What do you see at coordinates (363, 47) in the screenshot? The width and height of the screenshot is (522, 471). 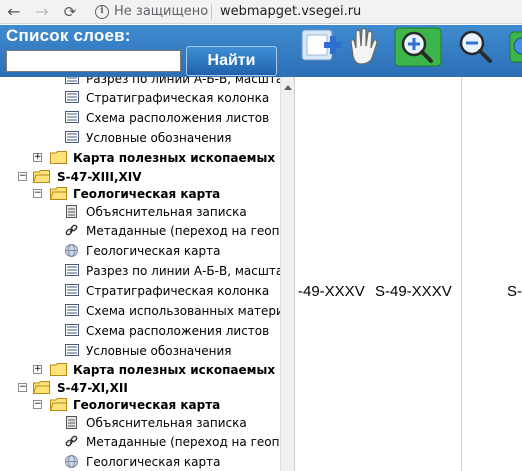 I see `hand-pan-icon` at bounding box center [363, 47].